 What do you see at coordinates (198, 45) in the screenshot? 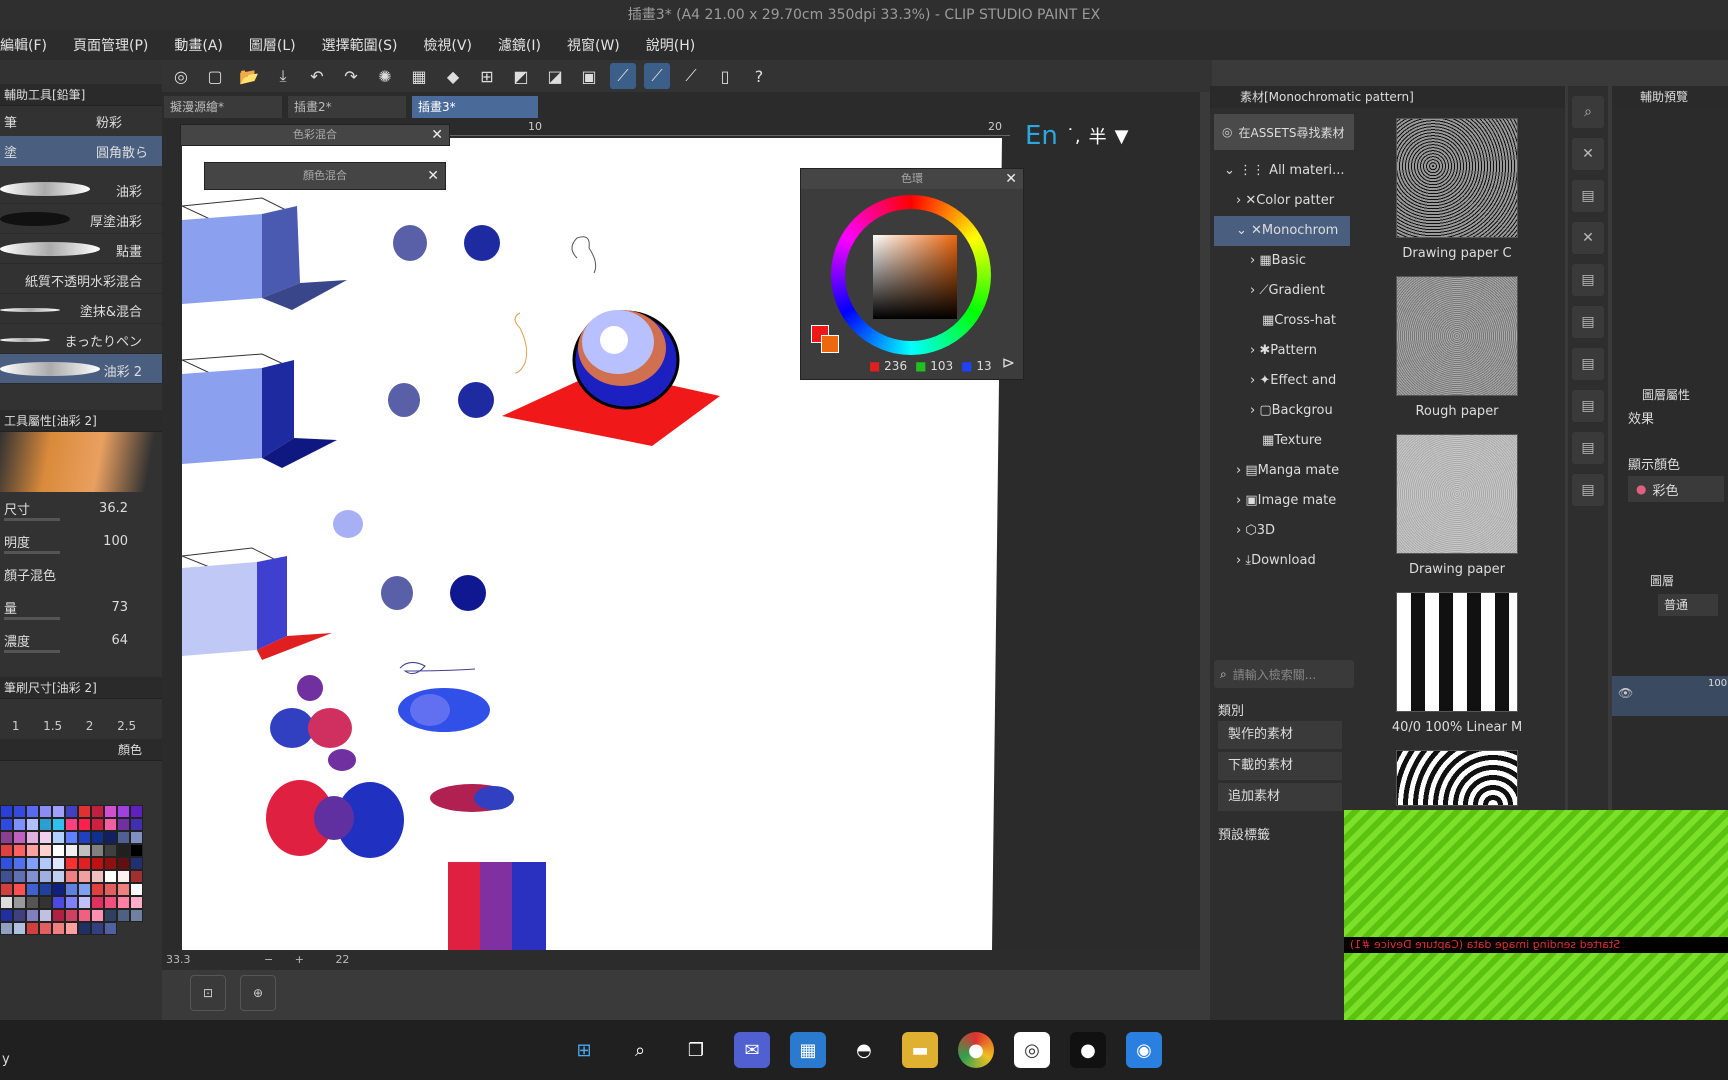
I see `menu-animation: 動畫(A)` at bounding box center [198, 45].